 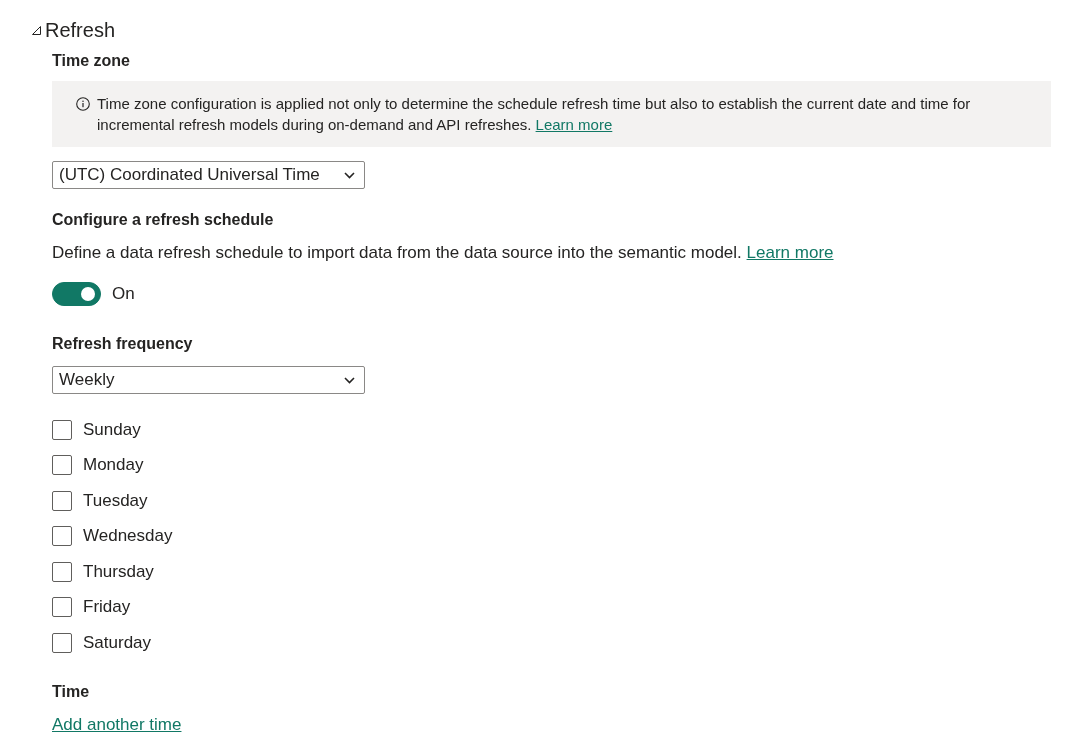 What do you see at coordinates (71, 691) in the screenshot?
I see `time-label: Time` at bounding box center [71, 691].